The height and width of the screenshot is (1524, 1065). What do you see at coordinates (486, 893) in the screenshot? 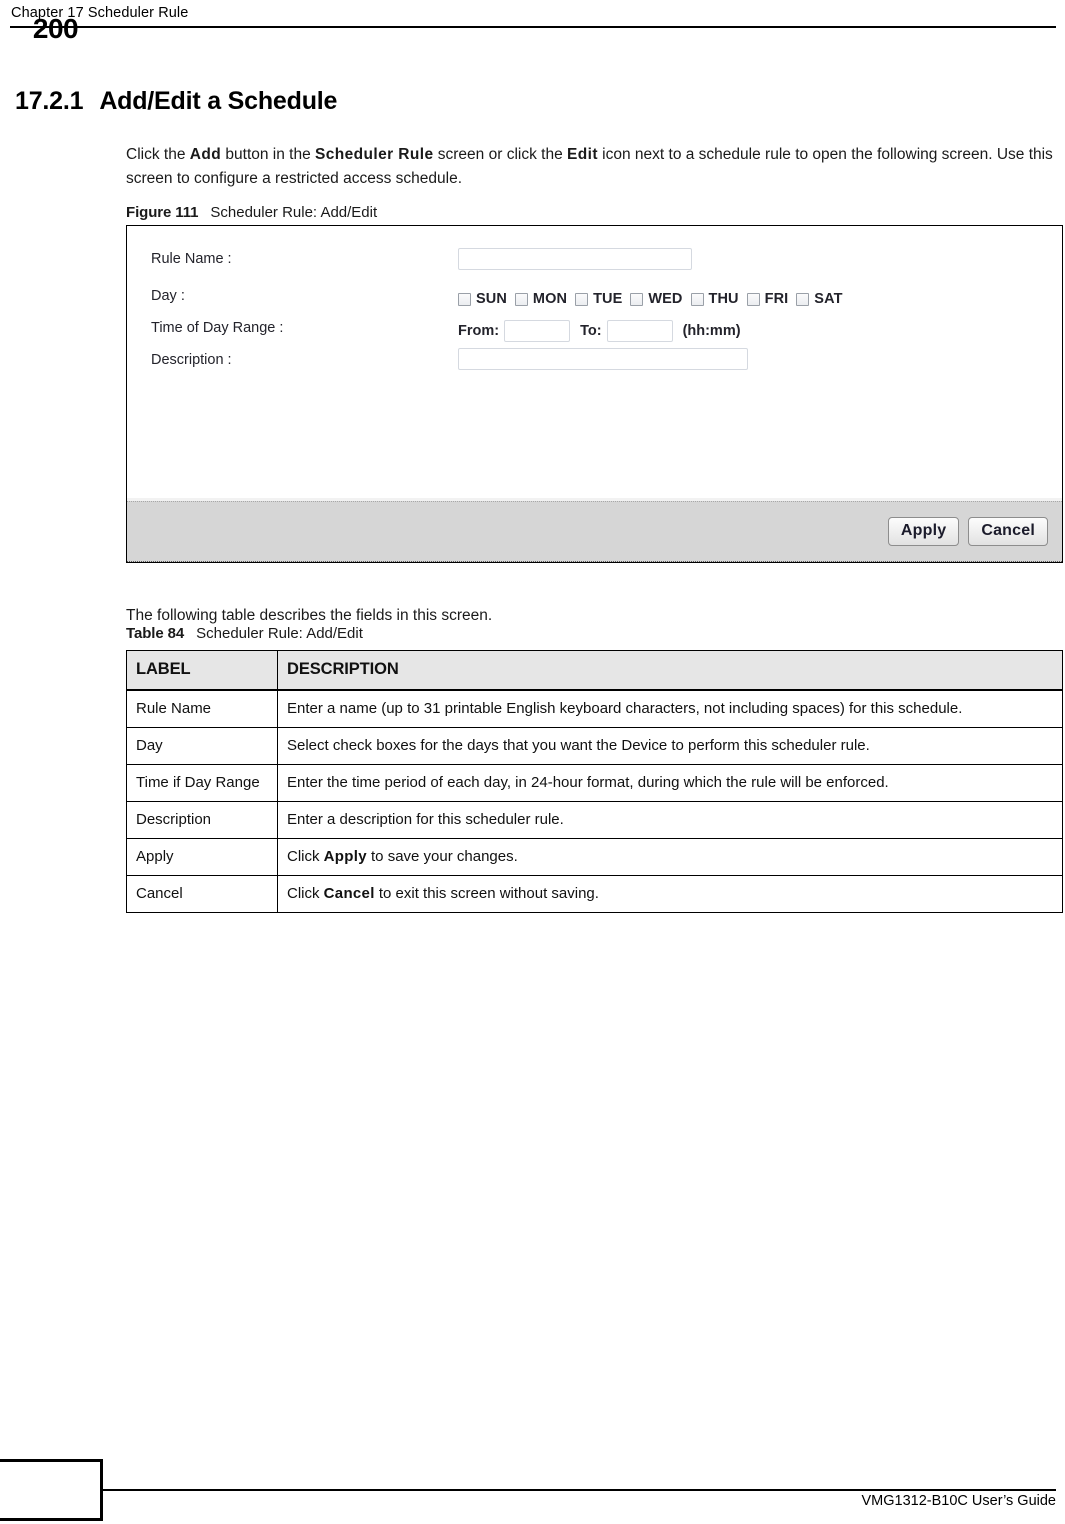
I see `desc-text-2: to exit this screen without saving.` at bounding box center [486, 893].